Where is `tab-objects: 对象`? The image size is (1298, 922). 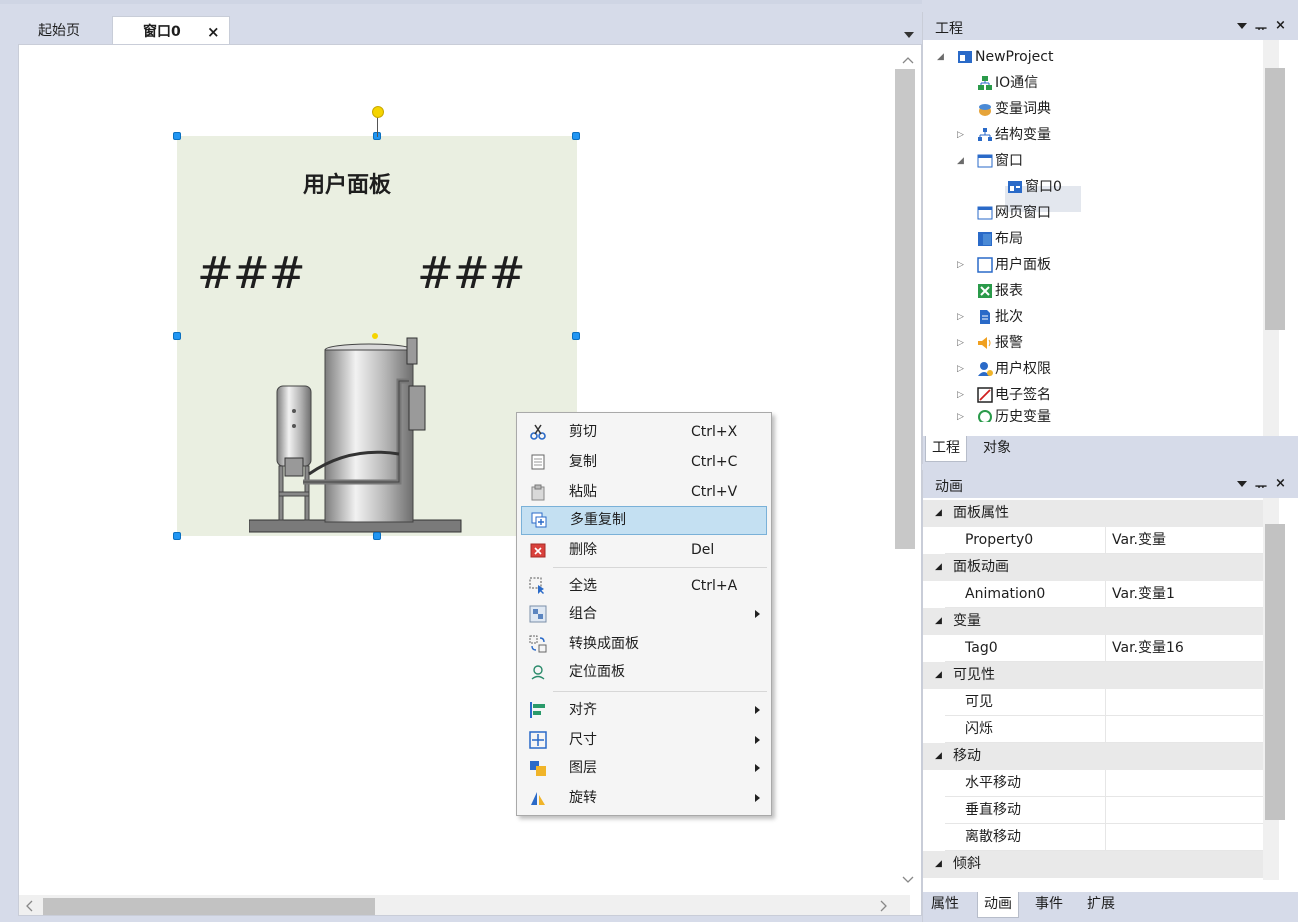 tab-objects: 对象 is located at coordinates (997, 449).